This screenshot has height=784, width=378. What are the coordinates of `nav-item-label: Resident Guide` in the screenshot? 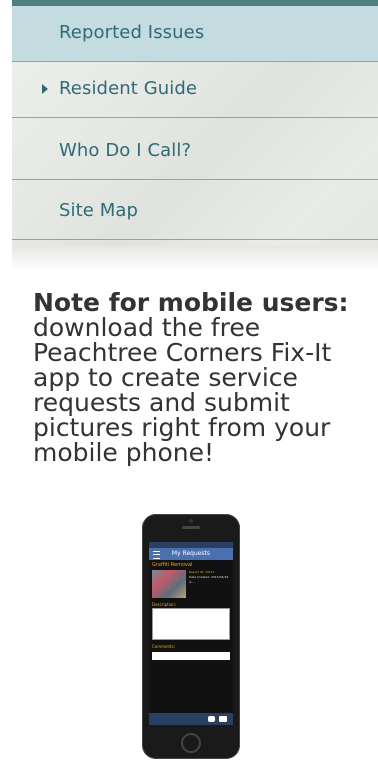 It's located at (128, 88).